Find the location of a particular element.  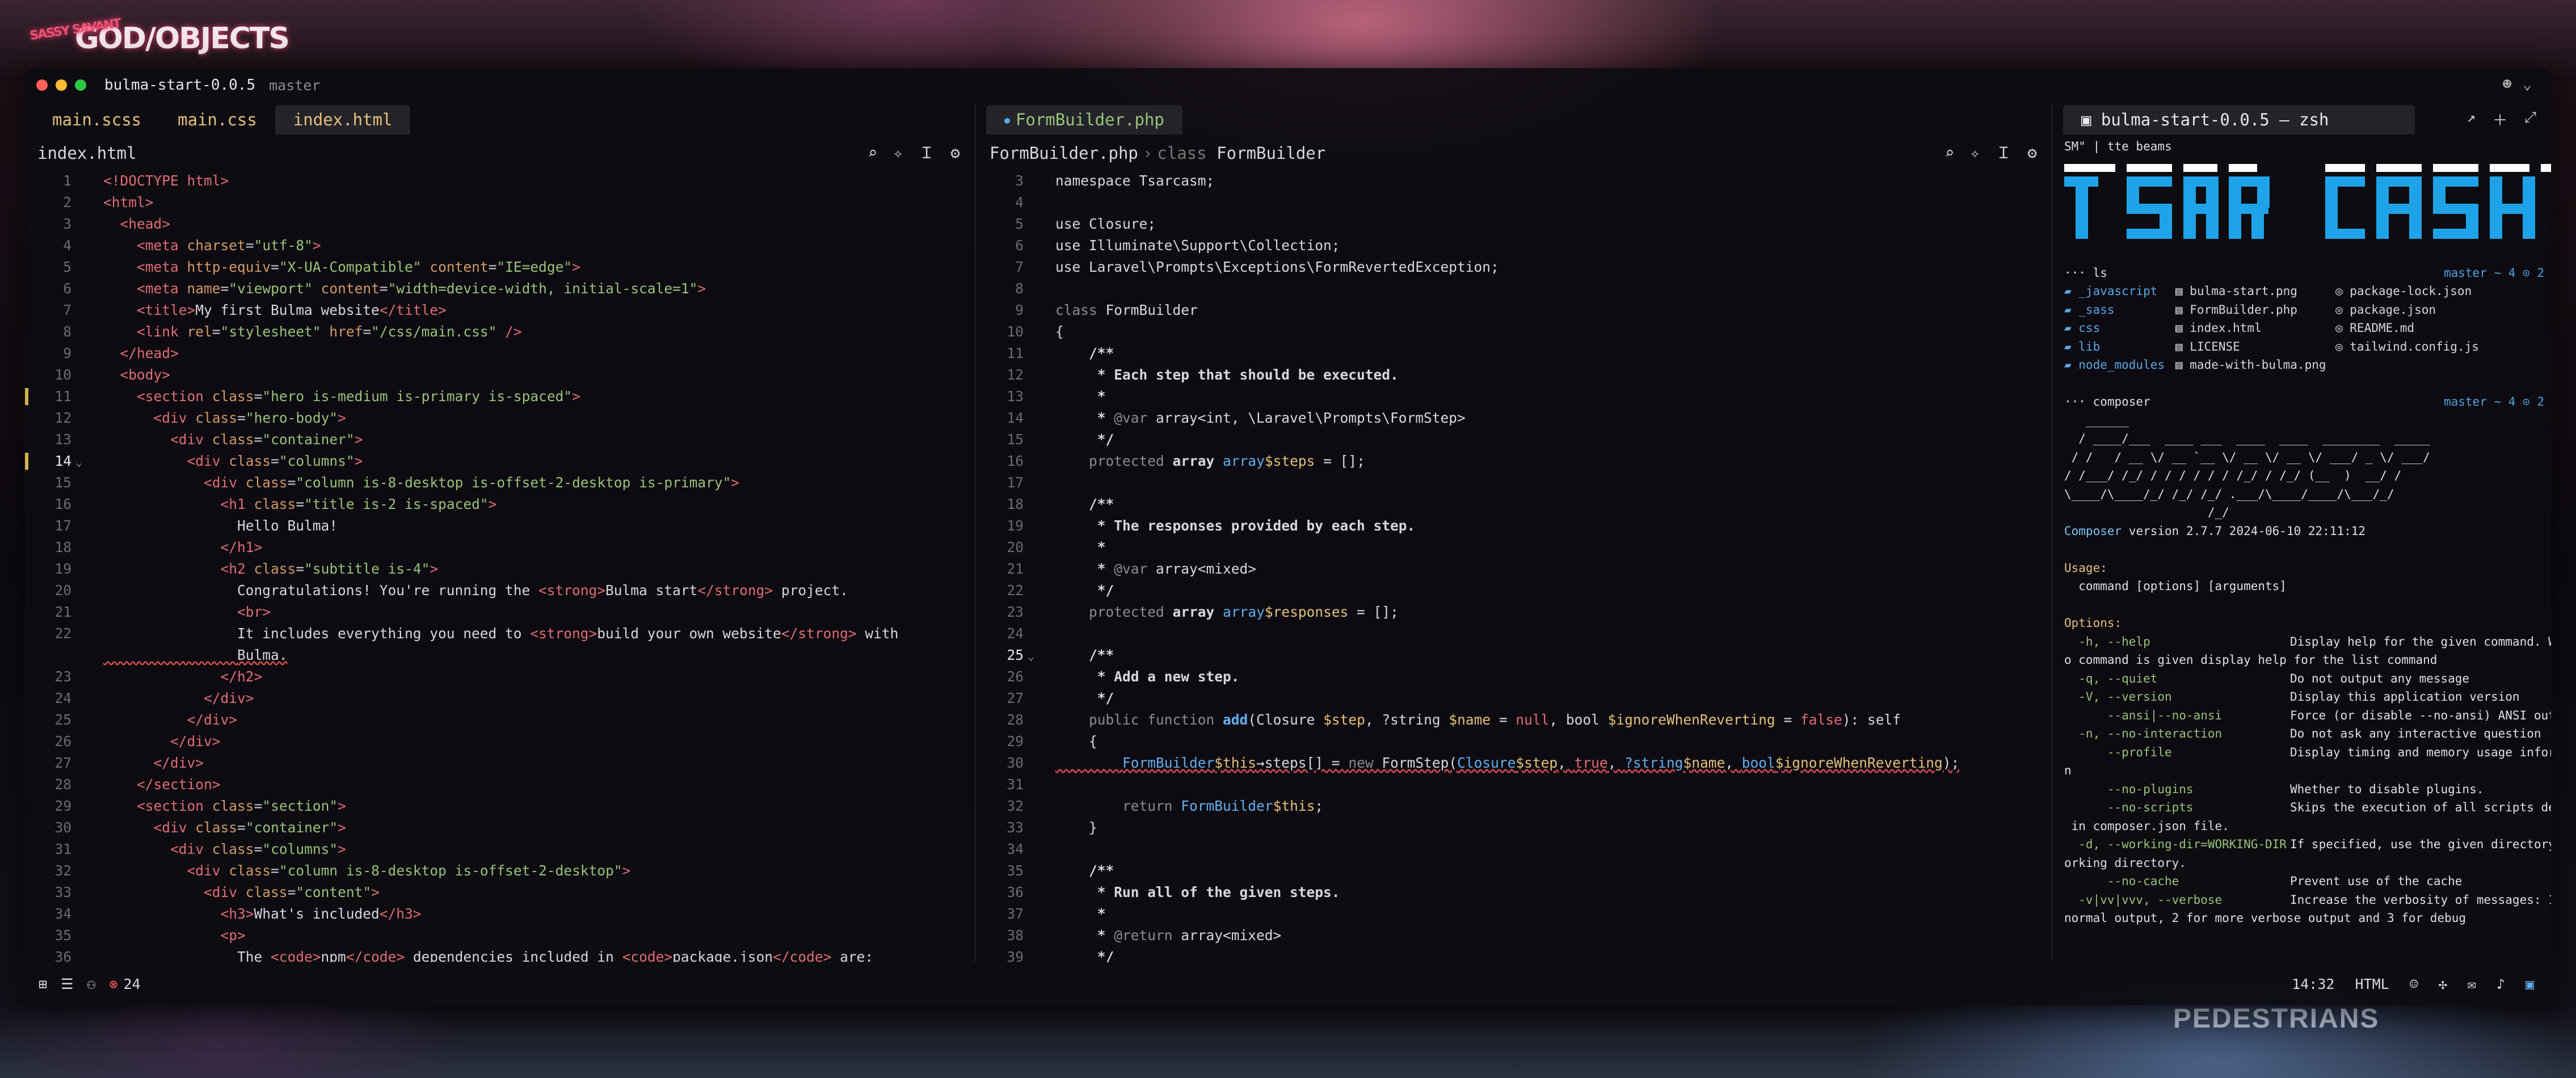

line-number: 4 is located at coordinates (1001, 203).